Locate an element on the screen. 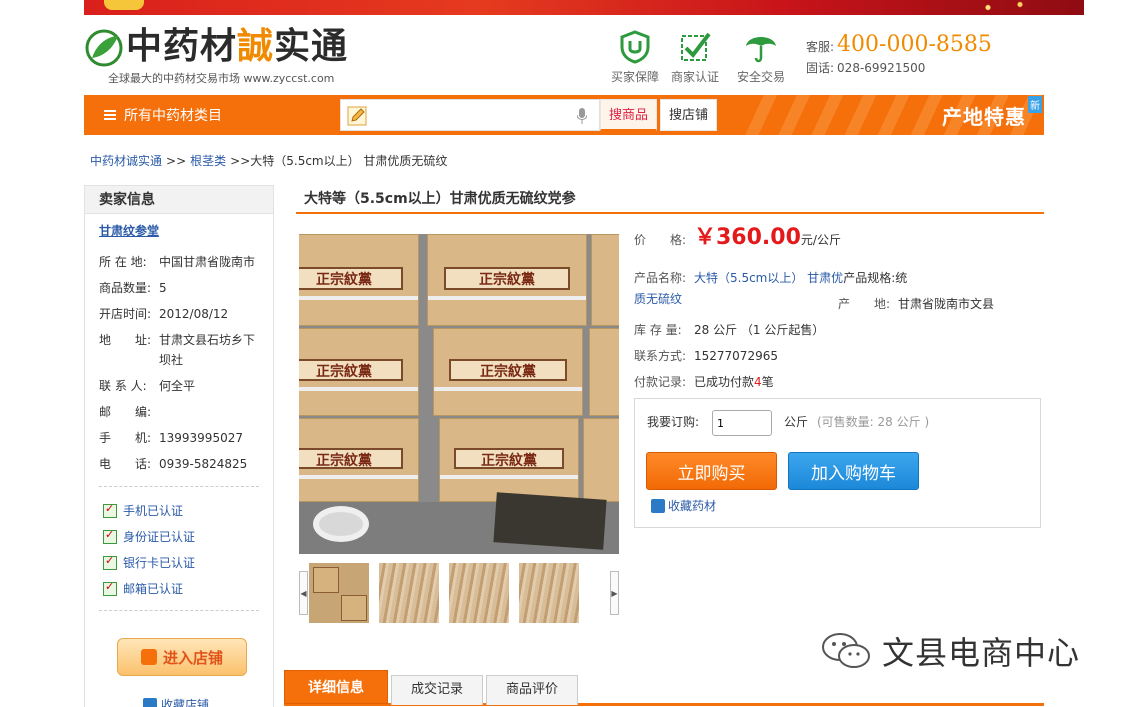 The height and width of the screenshot is (707, 1143). microphone-icon is located at coordinates (582, 116).